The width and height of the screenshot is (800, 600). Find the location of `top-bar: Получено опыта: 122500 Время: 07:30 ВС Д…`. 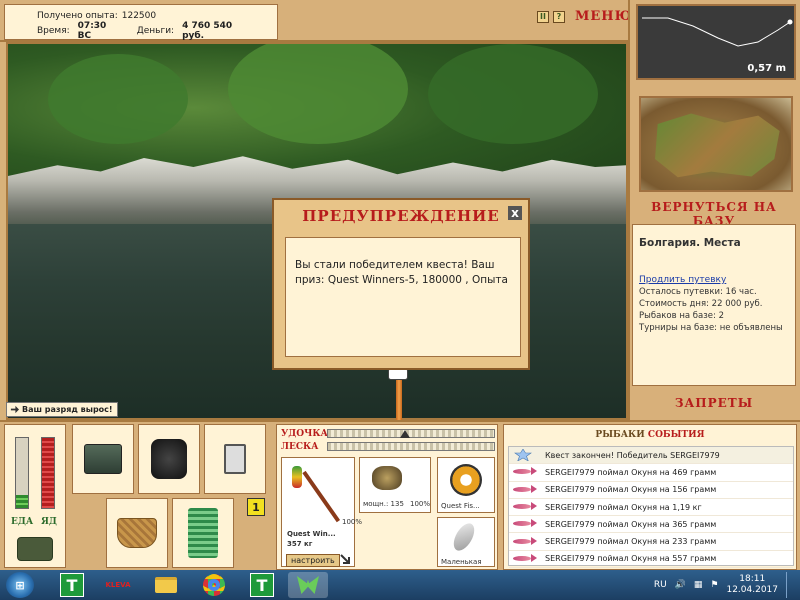

top-bar: Получено опыта: 122500 Время: 07:30 ВС Д… is located at coordinates (316, 21).